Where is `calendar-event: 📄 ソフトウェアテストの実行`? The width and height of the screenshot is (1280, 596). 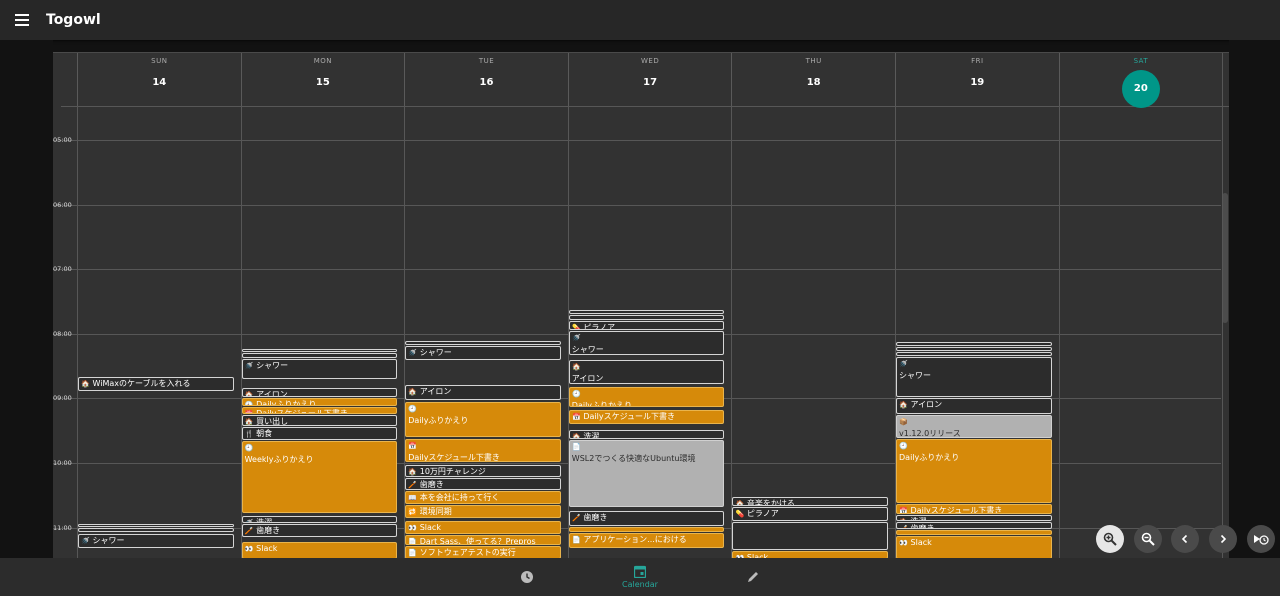 calendar-event: 📄 ソフトウェアテストの実行 is located at coordinates (483, 551).